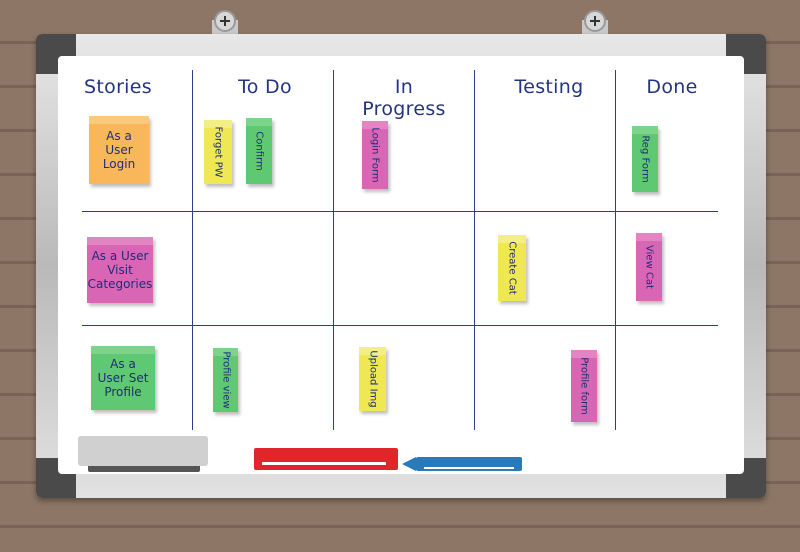 This screenshot has height=552, width=800. What do you see at coordinates (595, 21) in the screenshot?
I see `hanger-screw-right-icon` at bounding box center [595, 21].